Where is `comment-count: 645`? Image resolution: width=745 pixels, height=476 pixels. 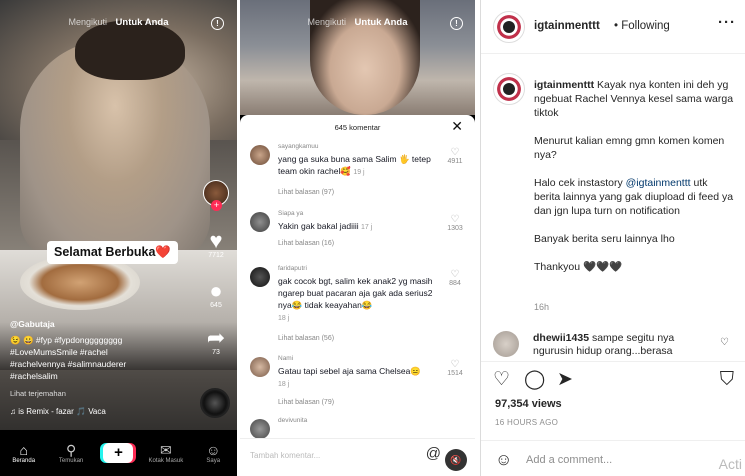
comment-count: 645 is located at coordinates (216, 305).